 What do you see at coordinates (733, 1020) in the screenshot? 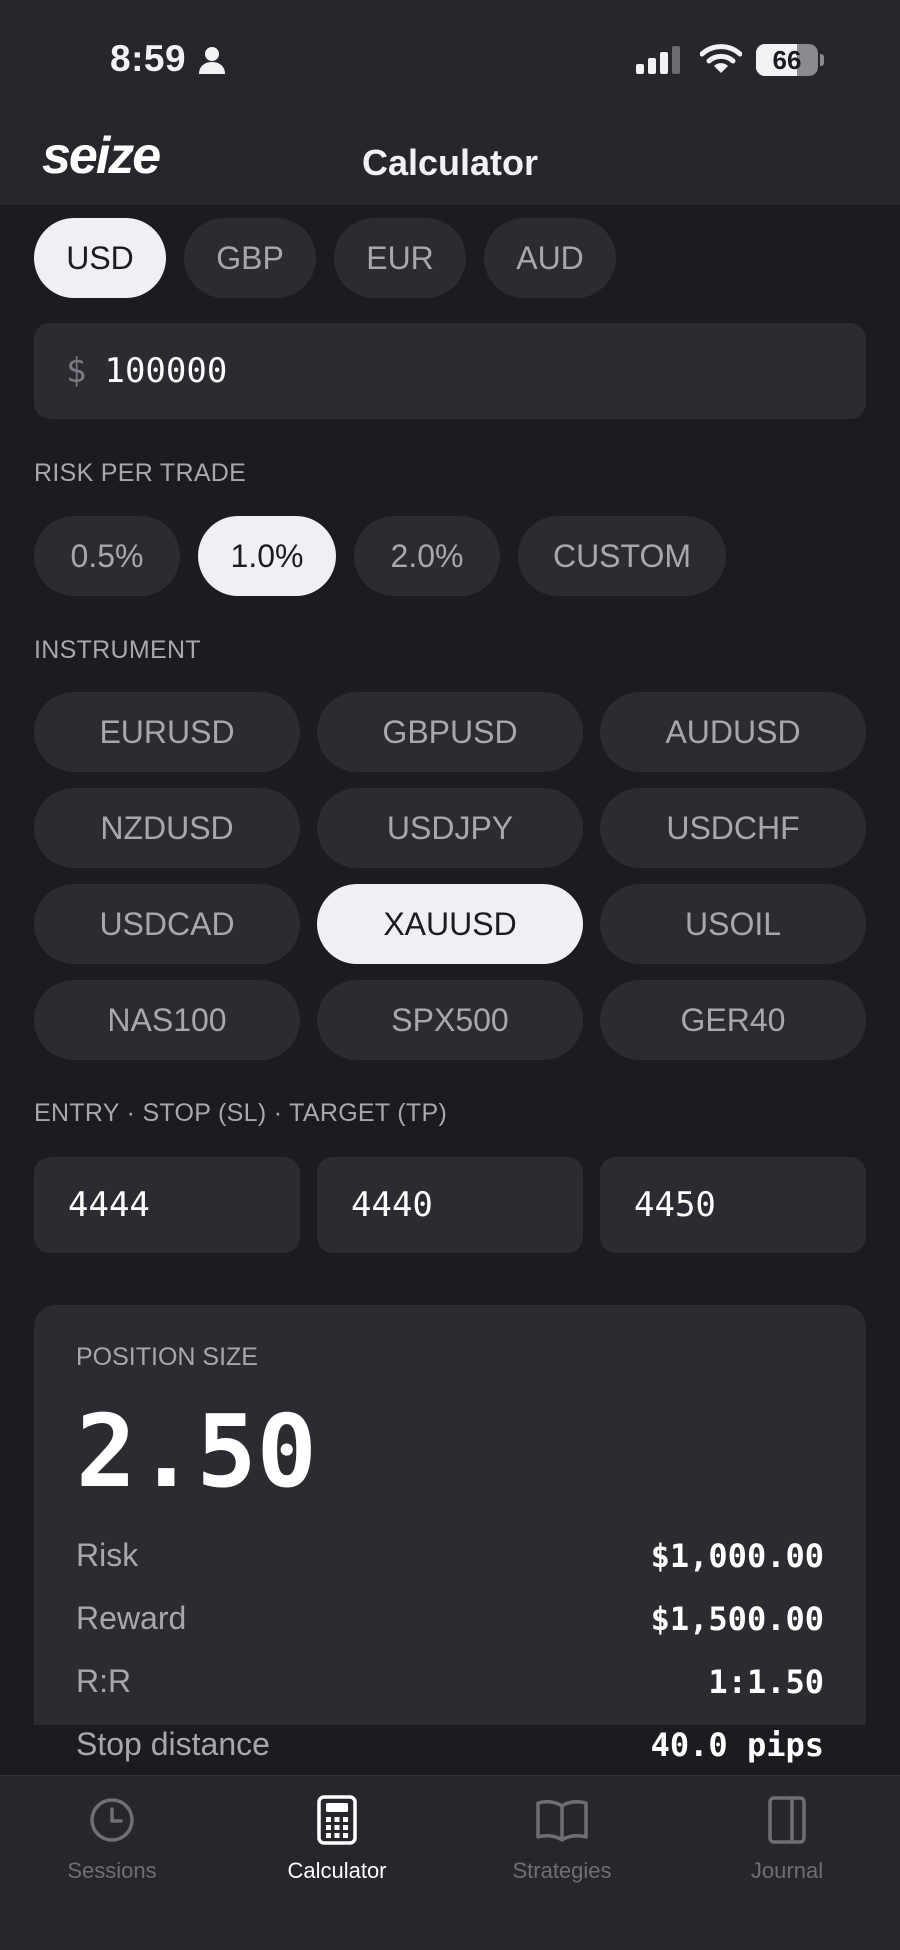
I see `instrument-ger40-button: GER40` at bounding box center [733, 1020].